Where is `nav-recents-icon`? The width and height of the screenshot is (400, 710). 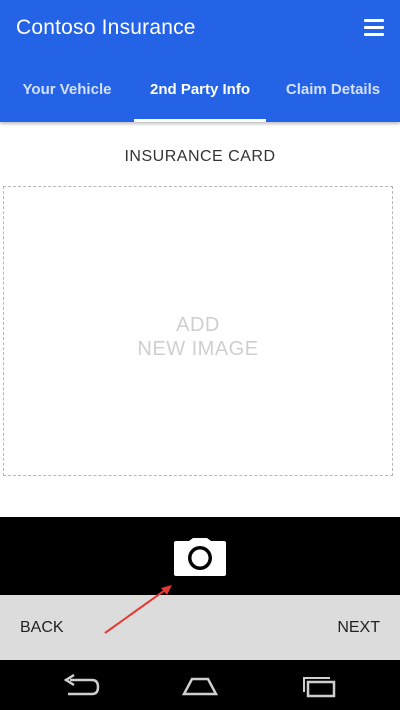 nav-recents-icon is located at coordinates (320, 686).